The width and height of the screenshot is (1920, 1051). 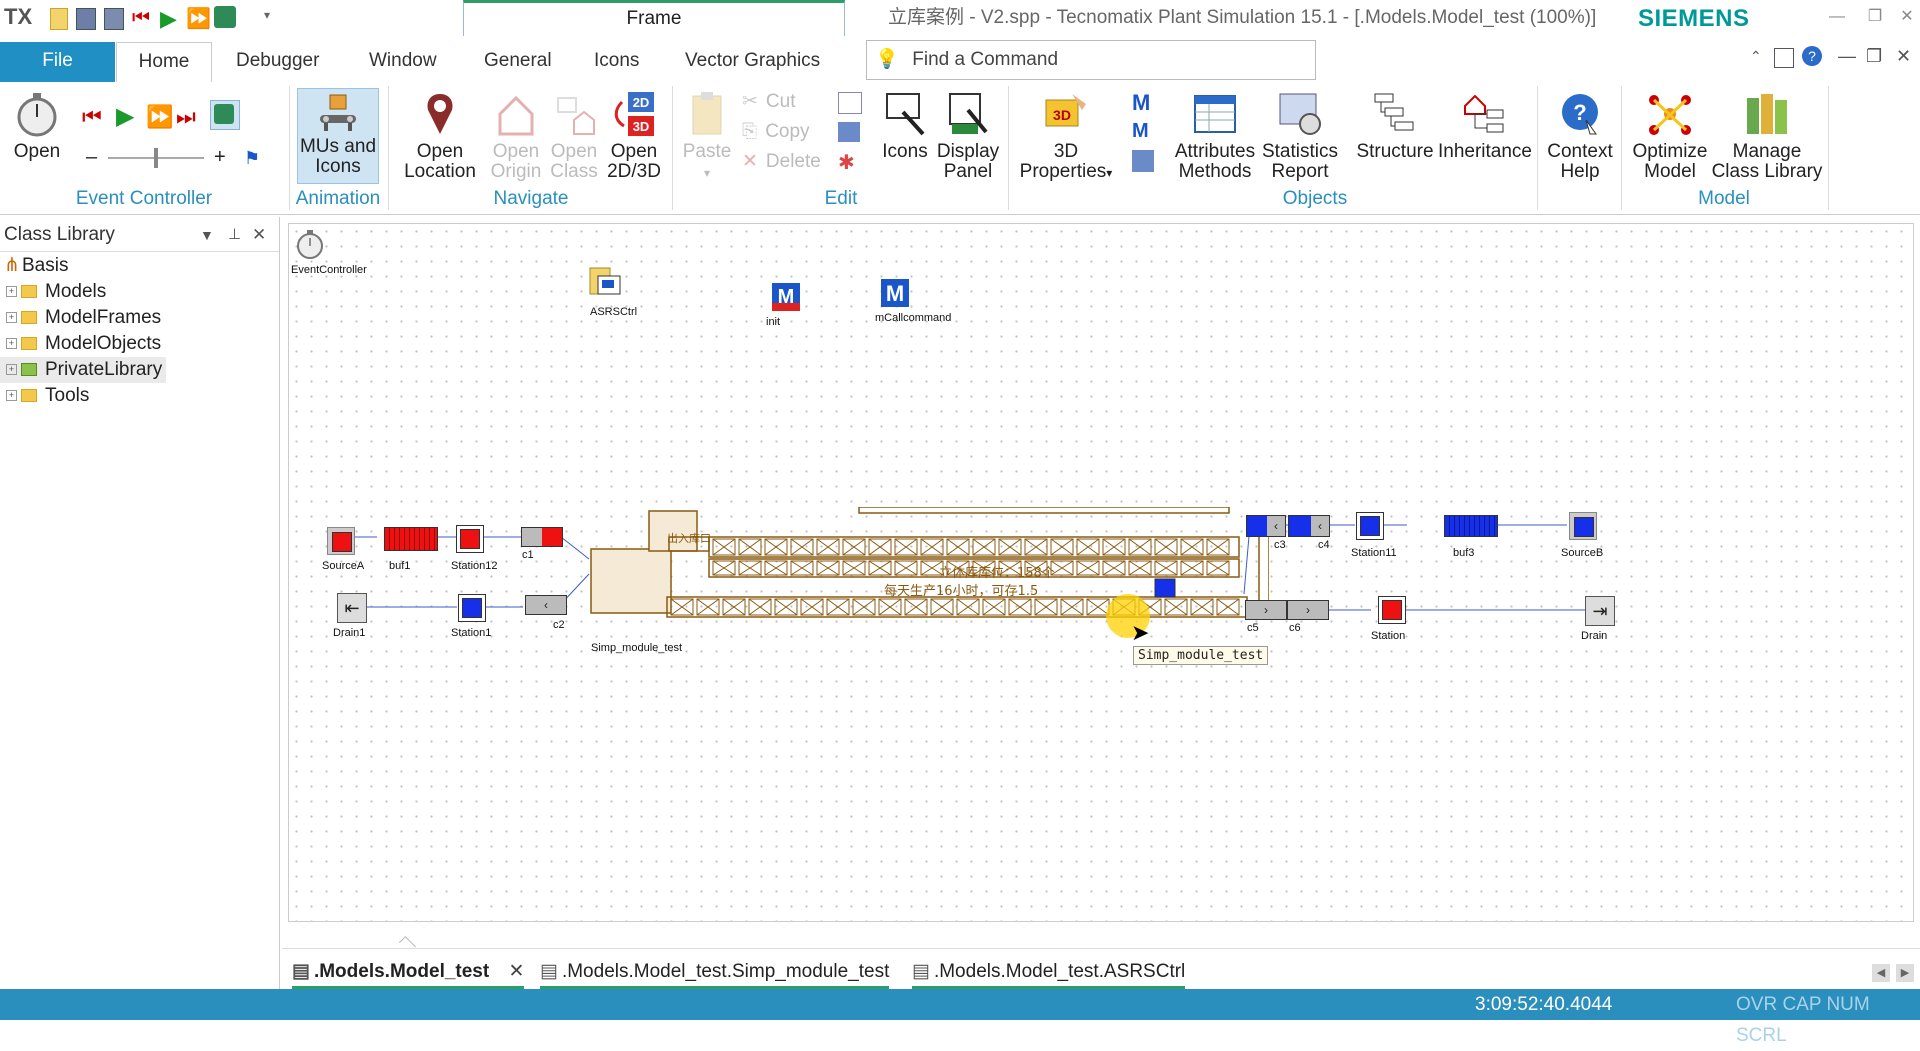 What do you see at coordinates (44, 396) in the screenshot?
I see `tree-item-tools: + Tools` at bounding box center [44, 396].